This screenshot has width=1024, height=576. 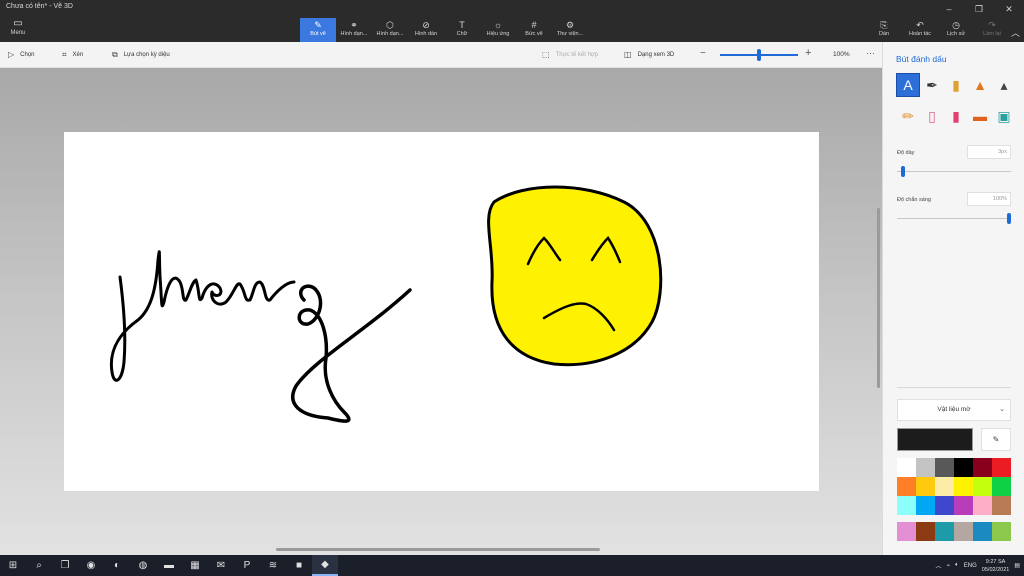 I want to click on task-view-icon: ❐, so click(x=65, y=565).